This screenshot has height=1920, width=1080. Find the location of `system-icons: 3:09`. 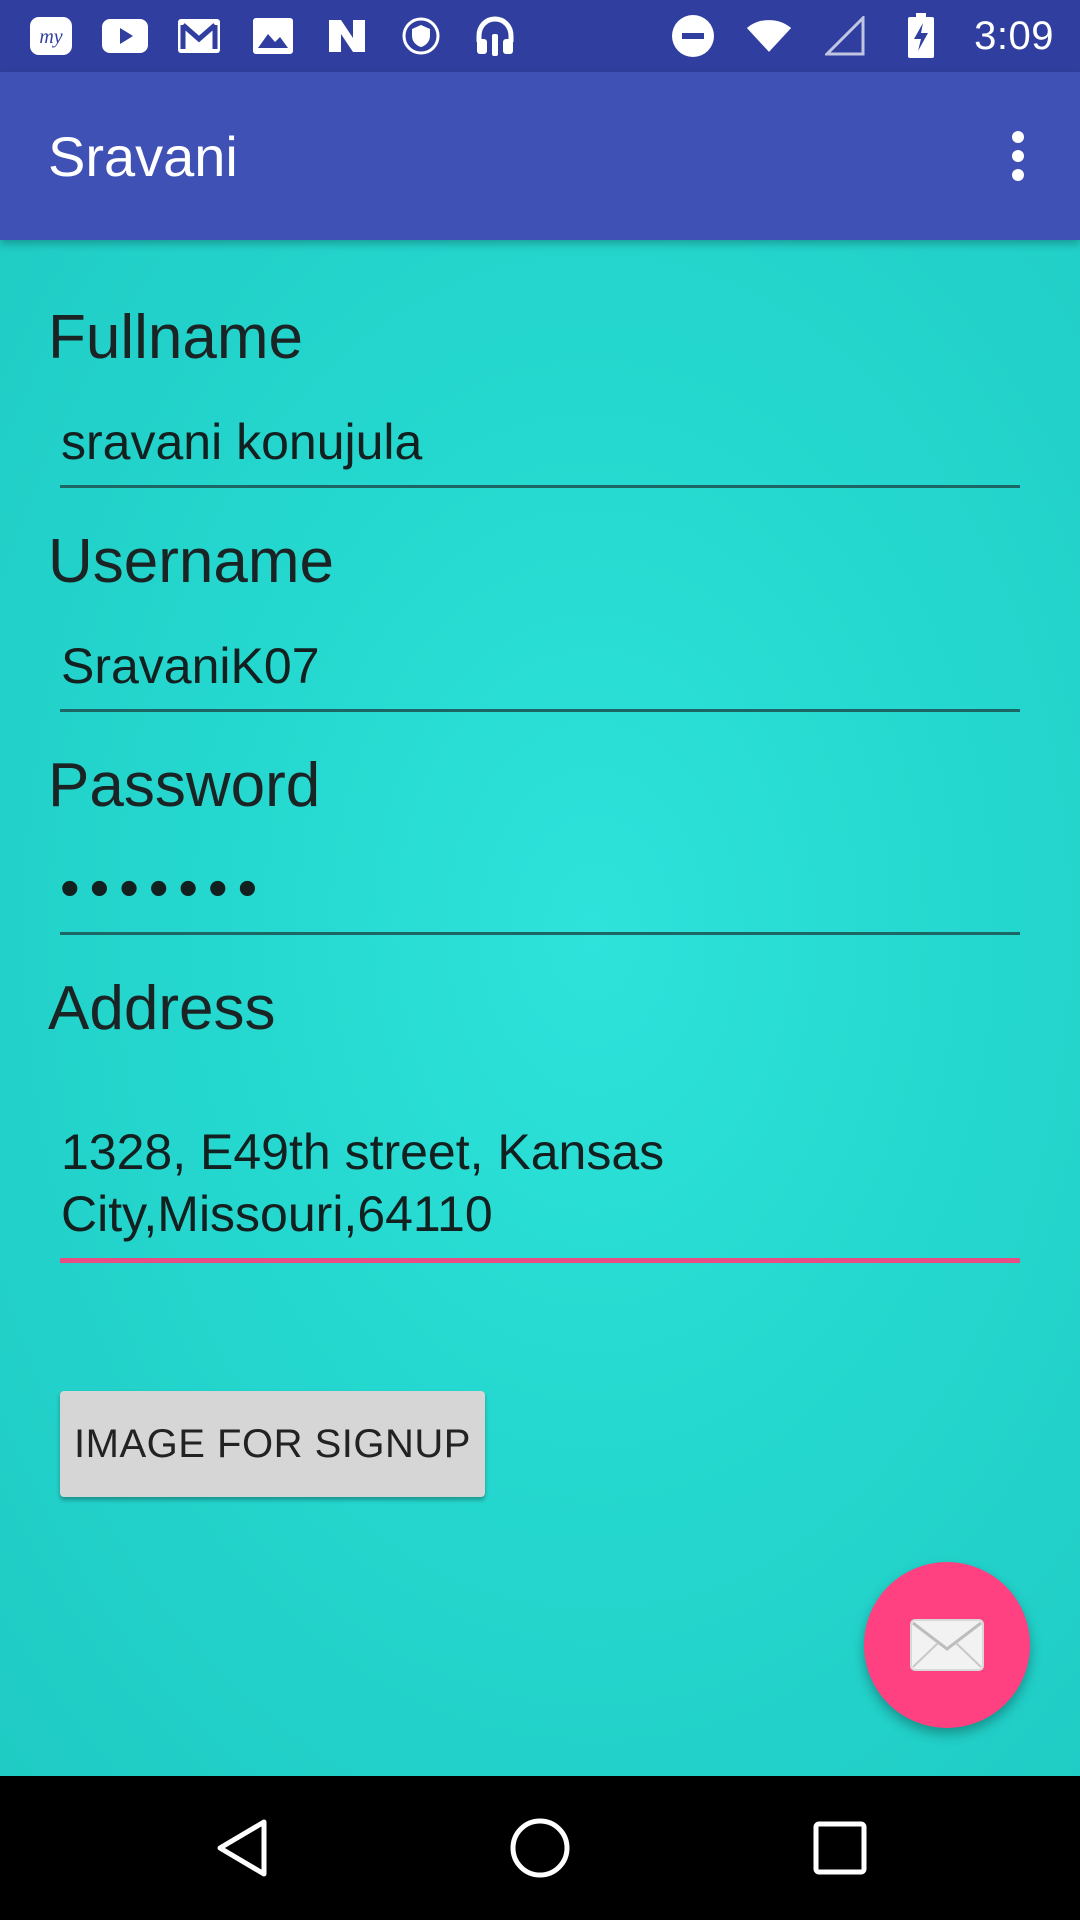

system-icons: 3:09 is located at coordinates (862, 36).